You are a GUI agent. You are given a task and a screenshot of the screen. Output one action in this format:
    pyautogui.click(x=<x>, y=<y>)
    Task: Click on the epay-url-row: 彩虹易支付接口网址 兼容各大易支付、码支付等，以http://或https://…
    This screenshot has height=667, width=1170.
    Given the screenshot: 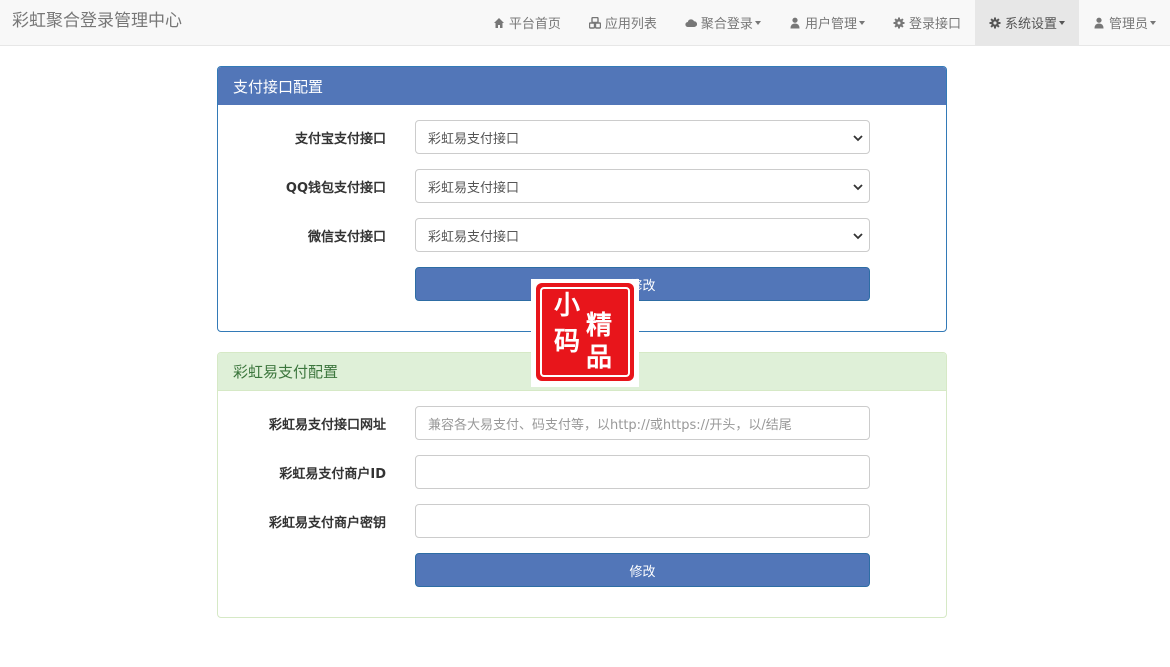 What is the action you would take?
    pyautogui.click(x=582, y=423)
    